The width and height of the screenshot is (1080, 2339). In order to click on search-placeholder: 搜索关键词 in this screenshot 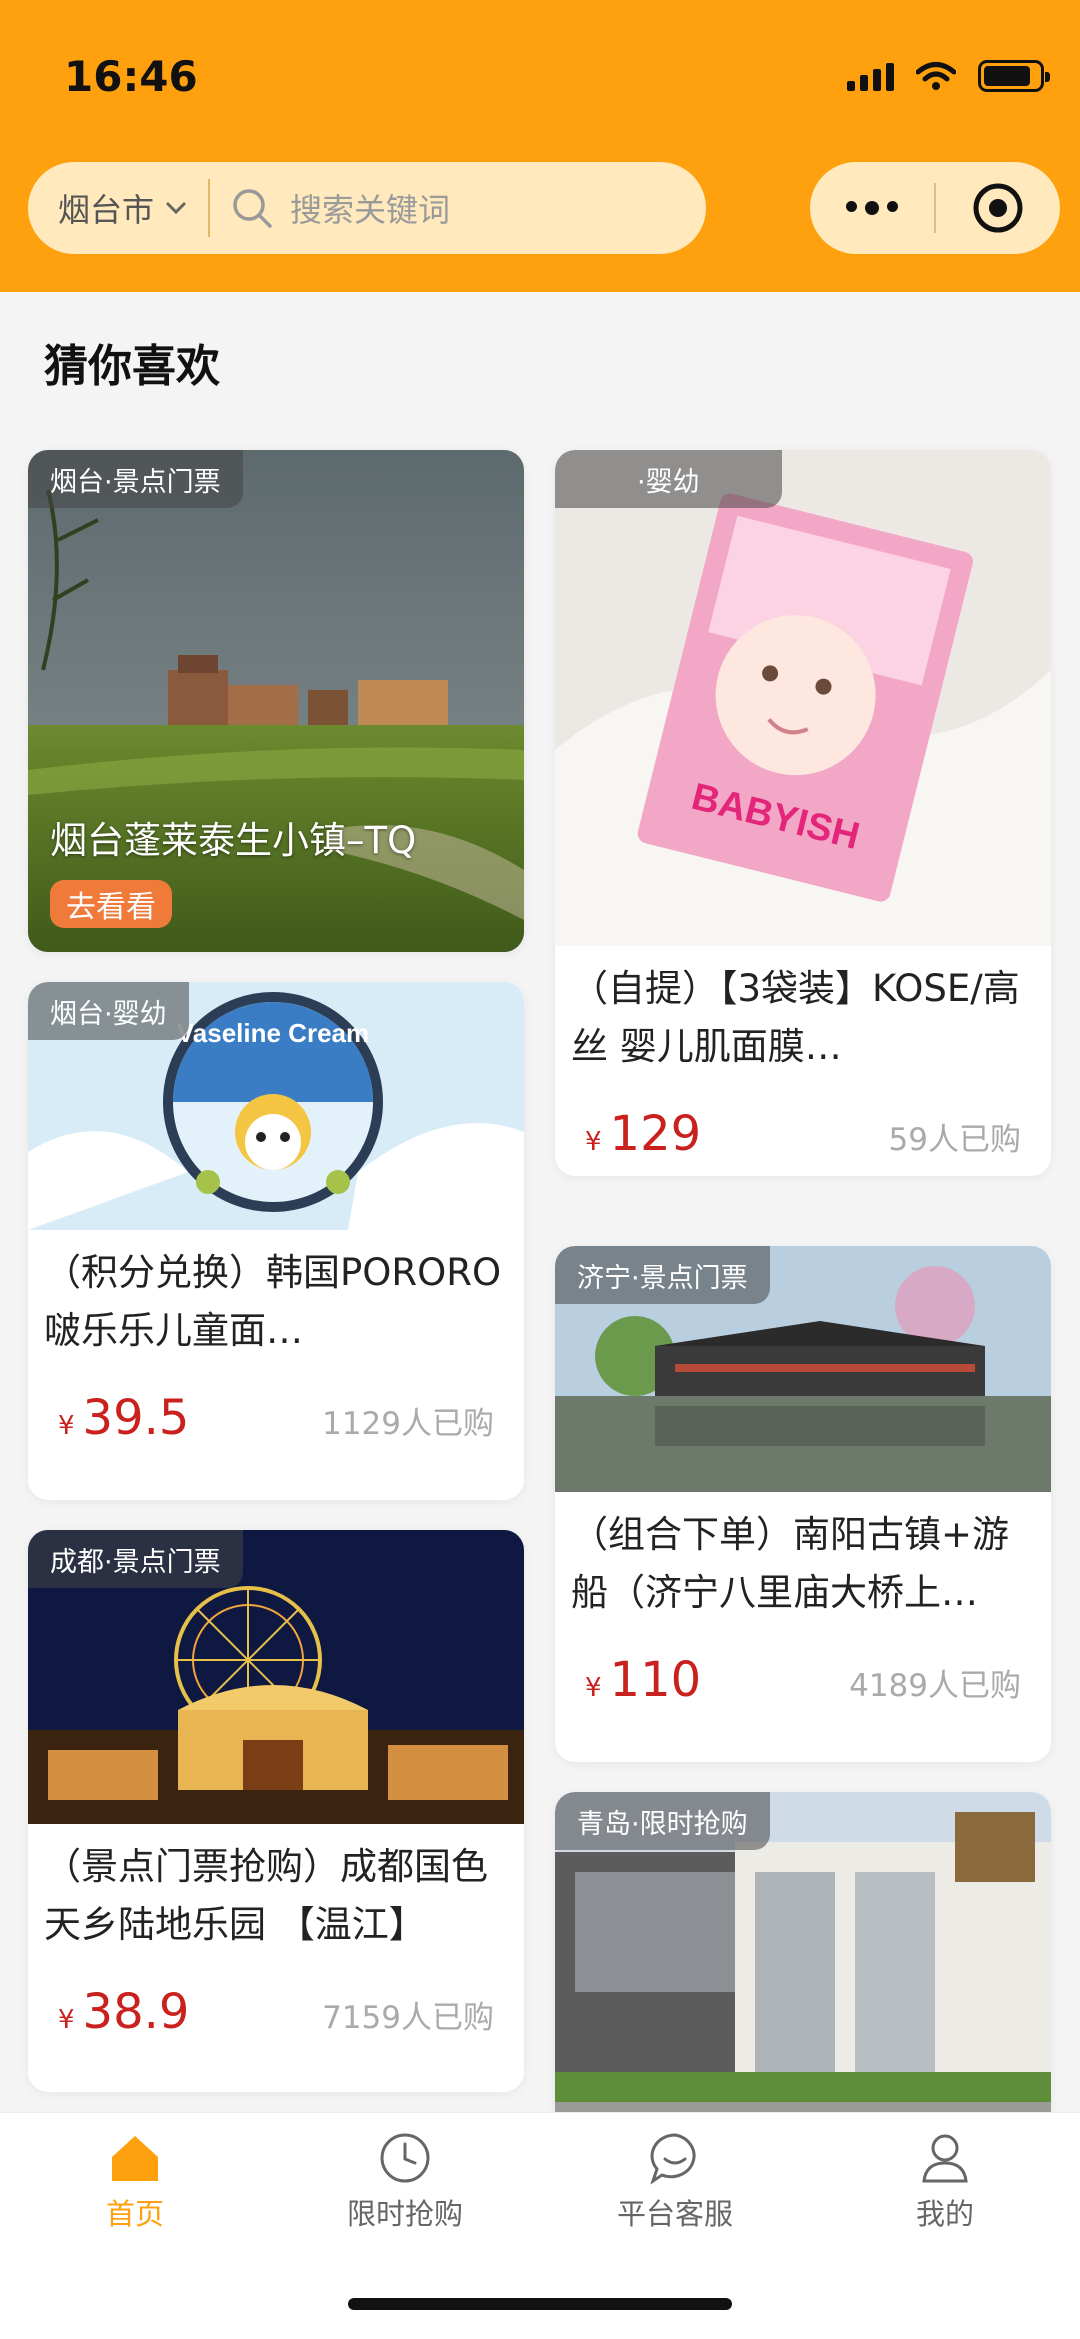, I will do `click(370, 210)`.